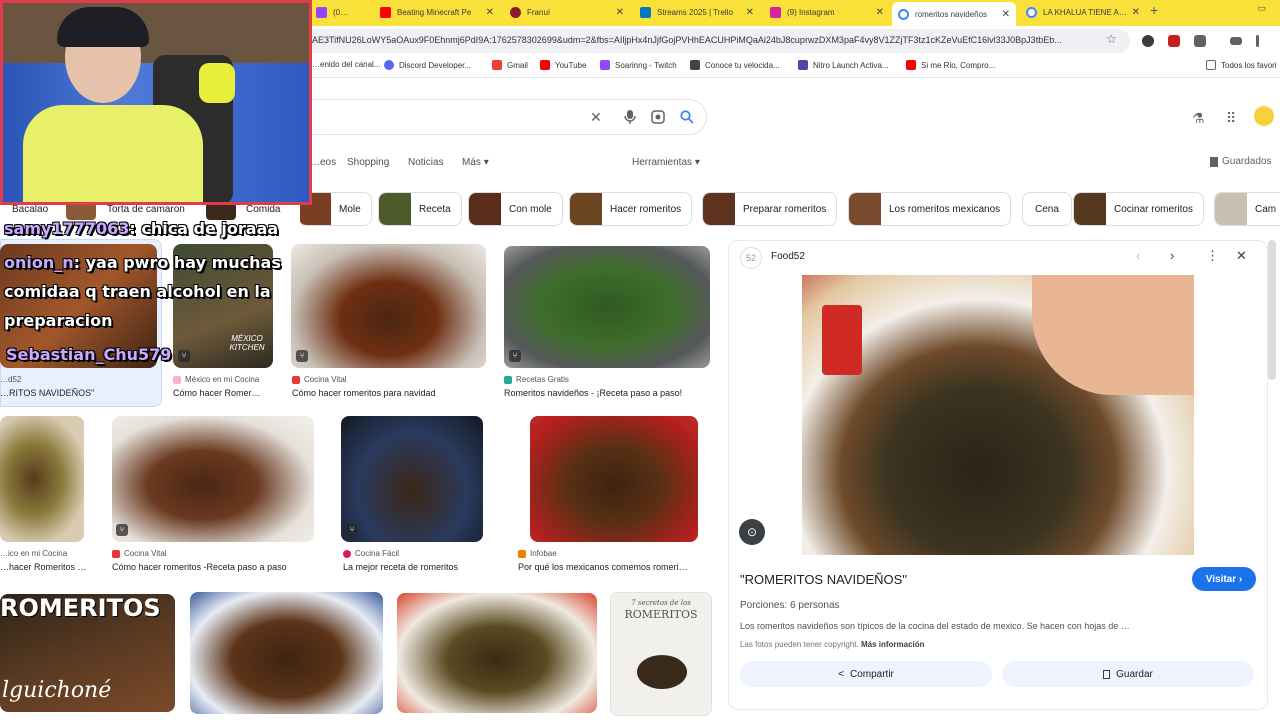 The width and height of the screenshot is (1280, 720). What do you see at coordinates (87, 653) in the screenshot?
I see `result-image: ROMERITOS lguichoné` at bounding box center [87, 653].